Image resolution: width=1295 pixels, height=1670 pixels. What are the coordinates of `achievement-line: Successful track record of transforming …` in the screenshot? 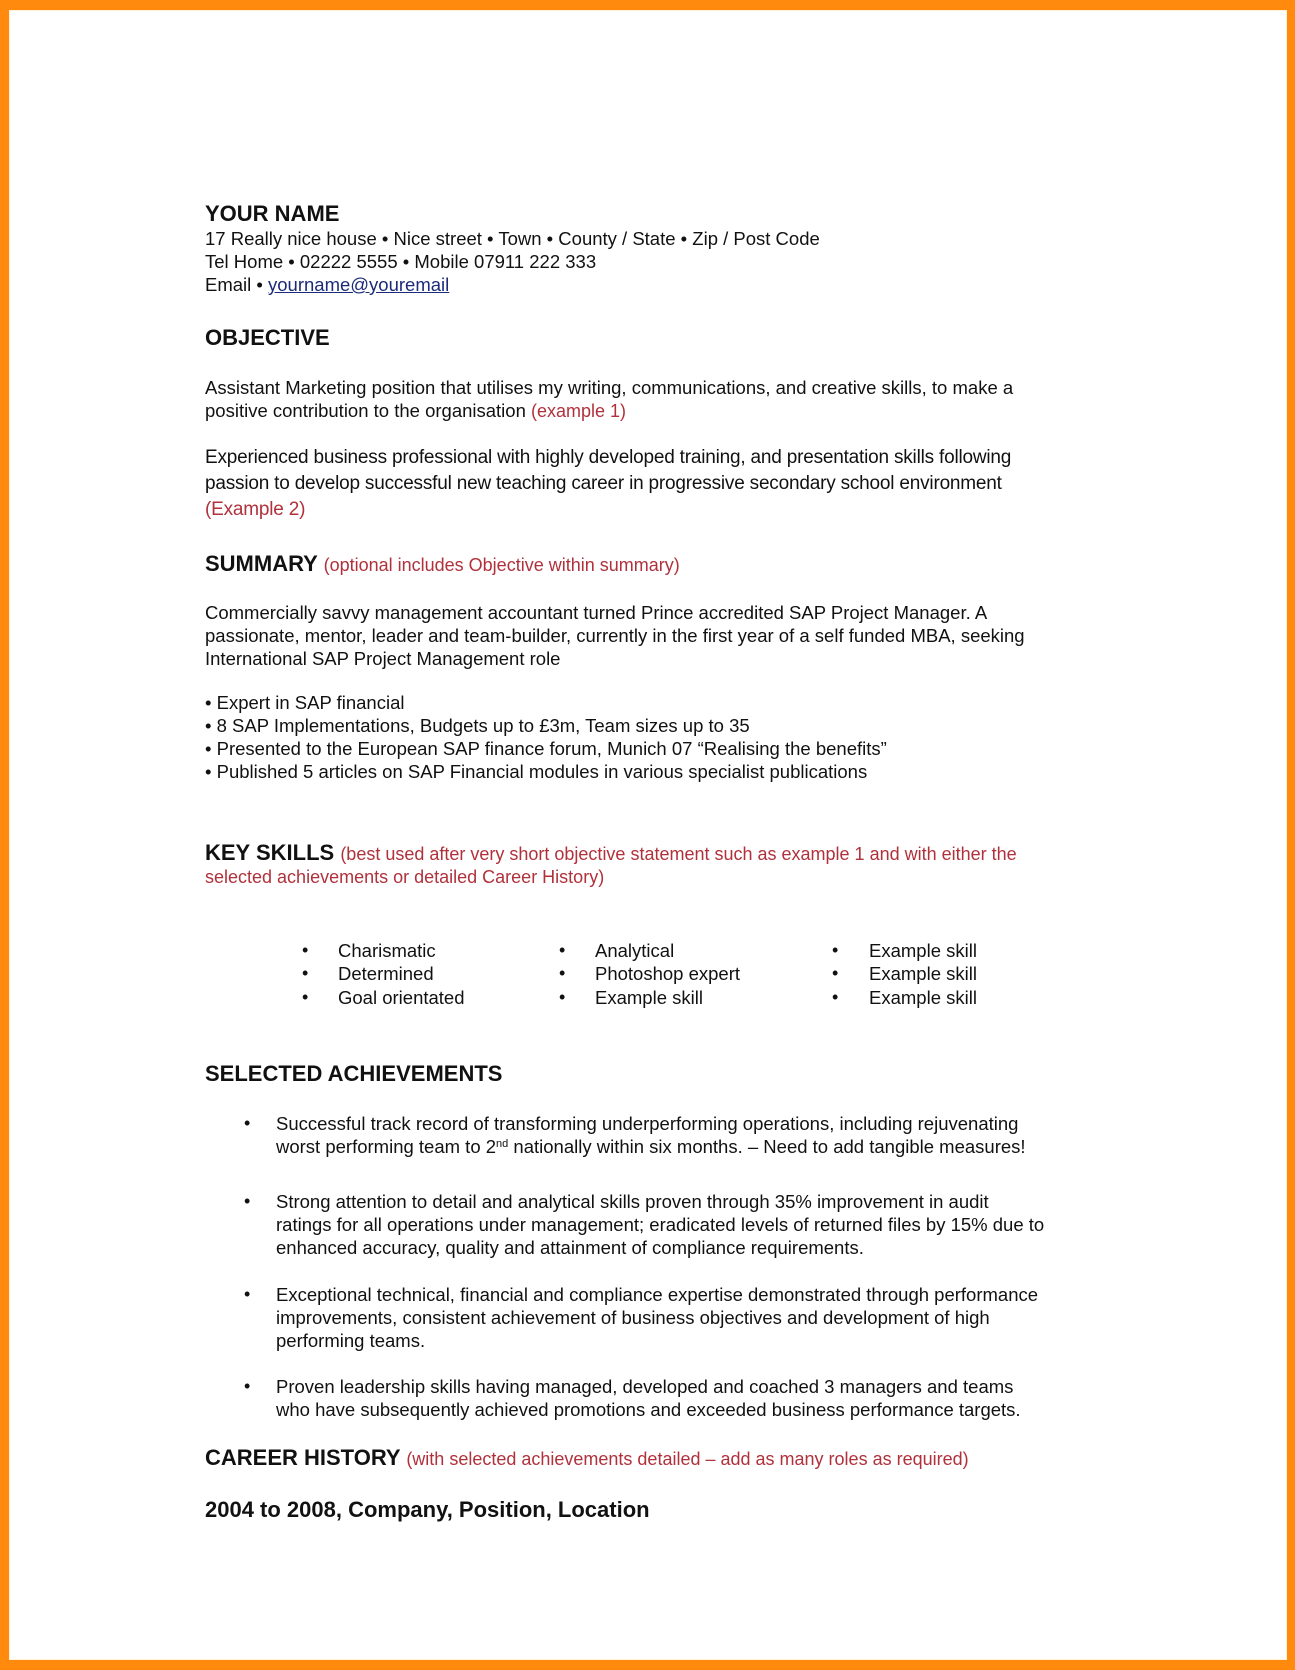 It's located at (647, 1123).